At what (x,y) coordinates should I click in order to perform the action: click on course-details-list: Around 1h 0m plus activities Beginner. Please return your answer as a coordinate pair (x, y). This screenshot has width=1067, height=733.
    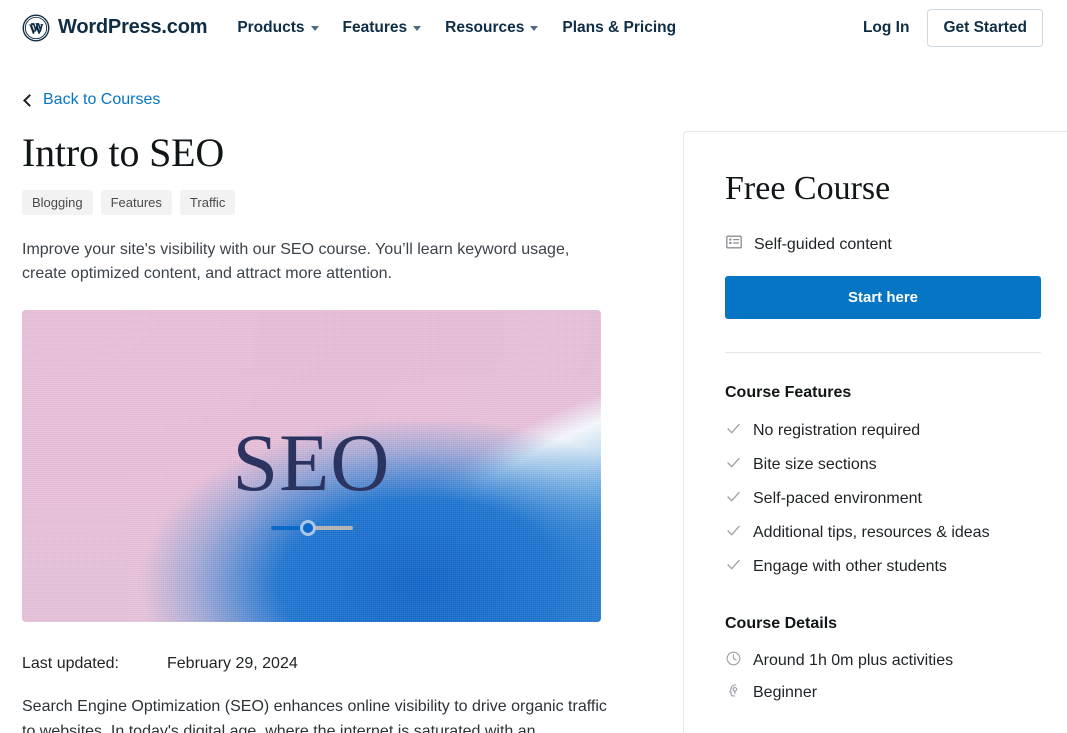
    Looking at the image, I should click on (883, 677).